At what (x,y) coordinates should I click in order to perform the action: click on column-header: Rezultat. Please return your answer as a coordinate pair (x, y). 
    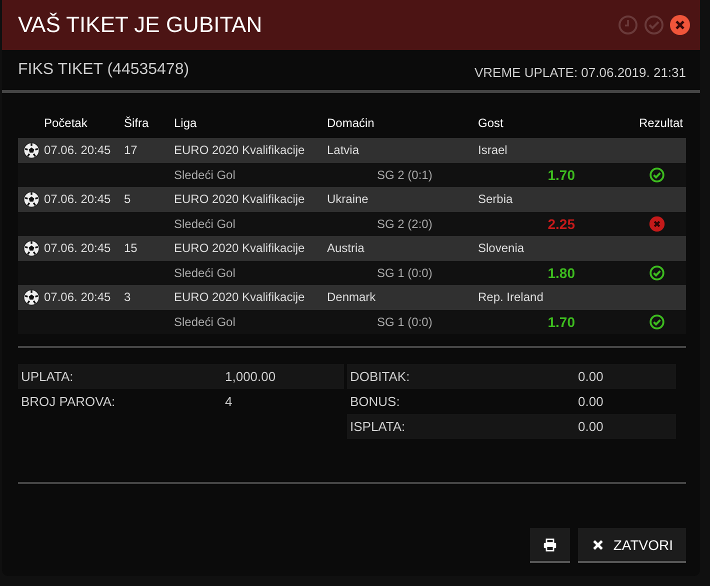
    Looking at the image, I should click on (660, 123).